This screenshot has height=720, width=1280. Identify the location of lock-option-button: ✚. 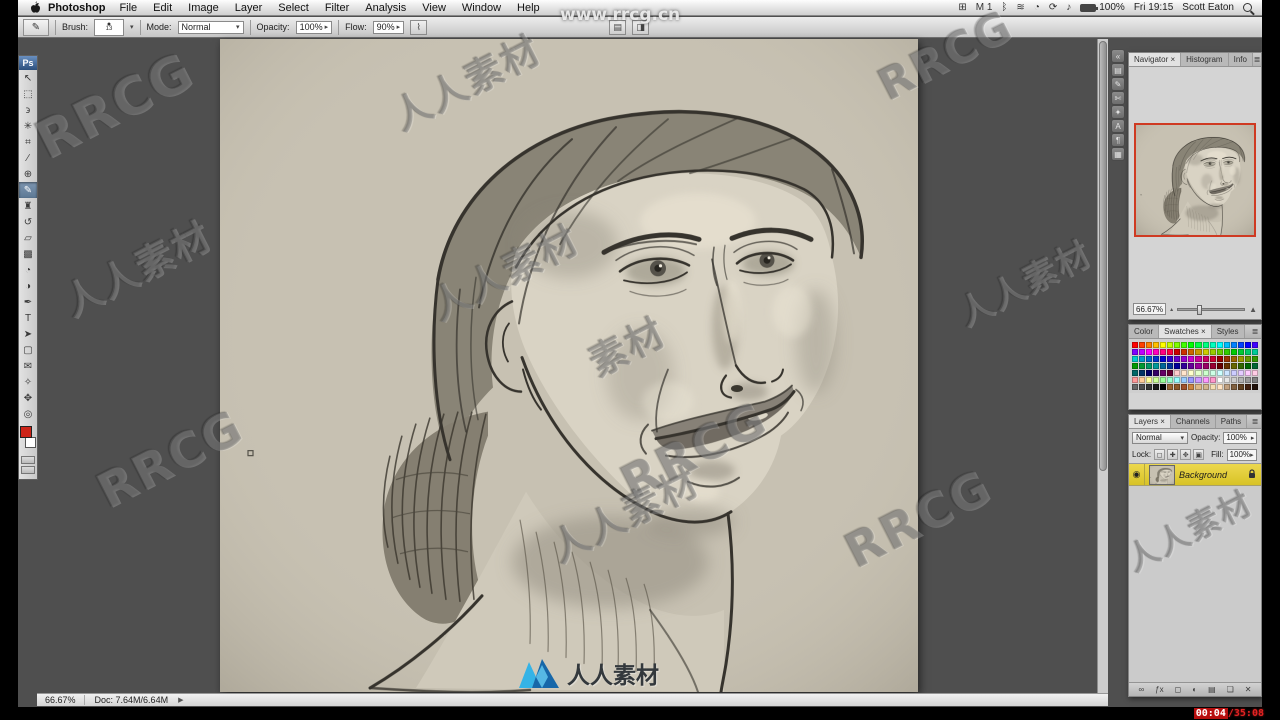
(1173, 454).